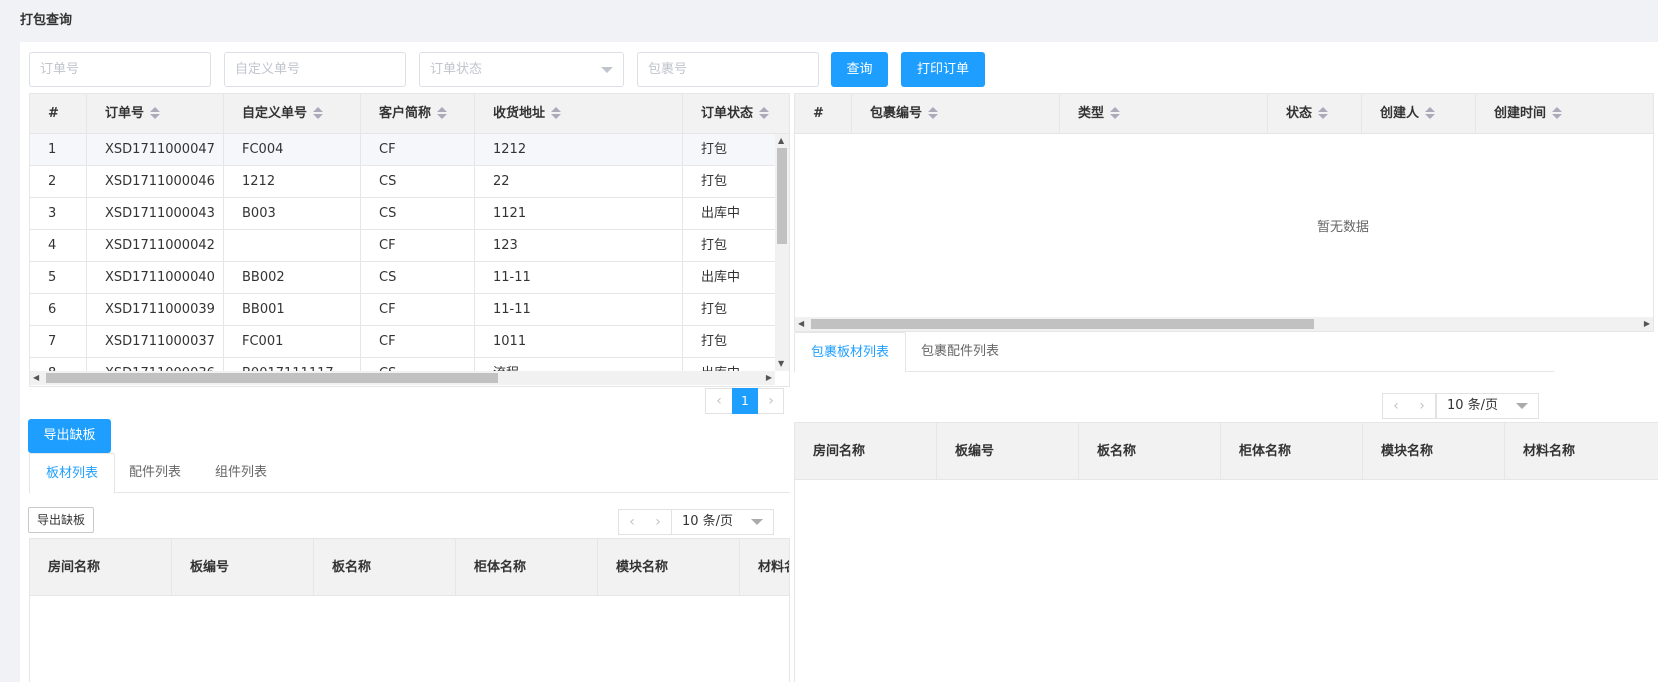 This screenshot has height=682, width=1658. What do you see at coordinates (896, 113) in the screenshot?
I see `column-header-label: 包裹编号` at bounding box center [896, 113].